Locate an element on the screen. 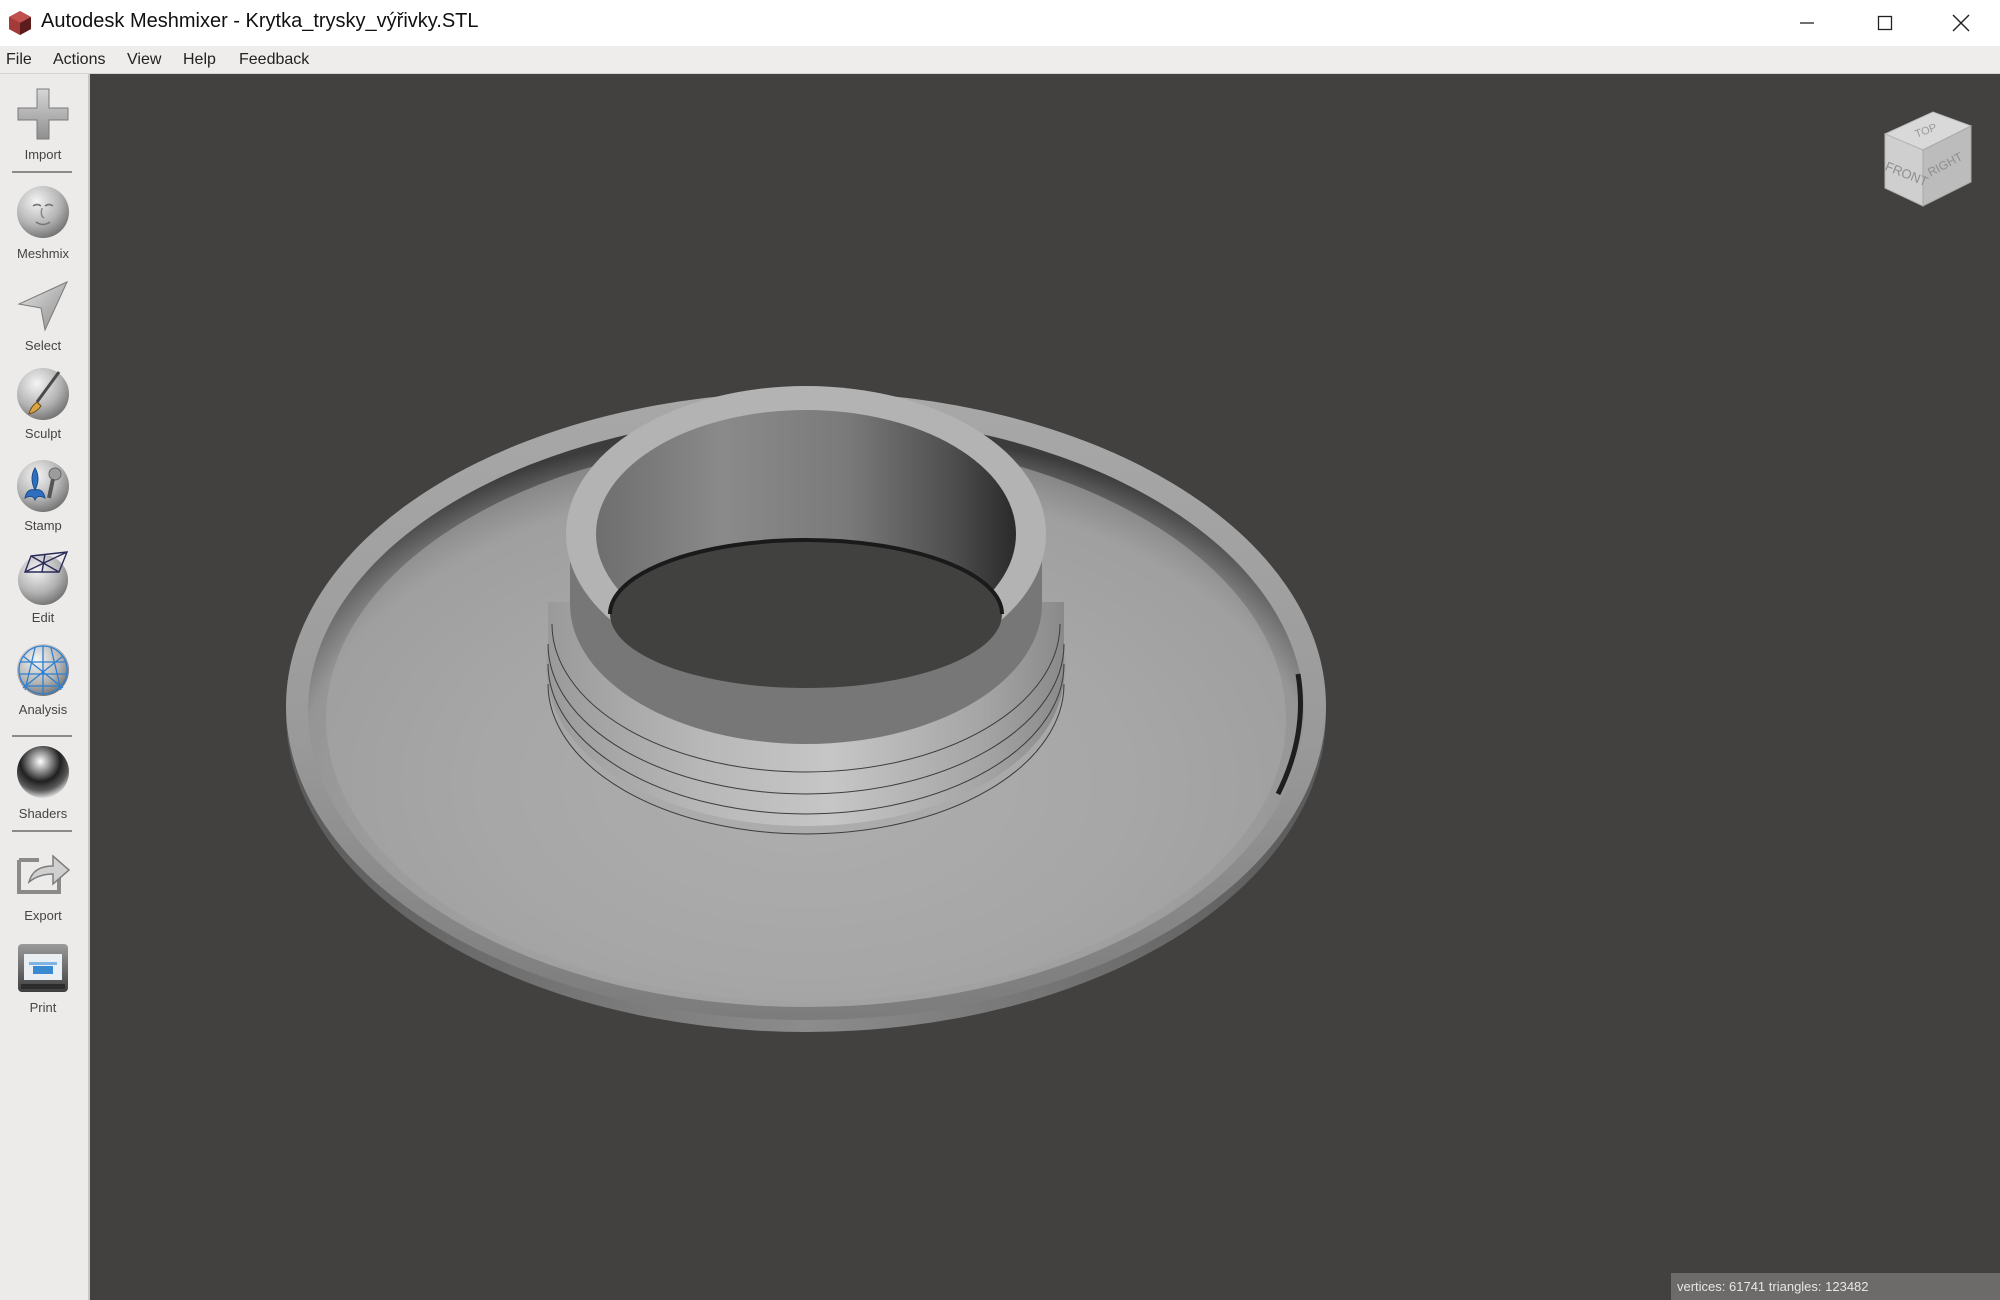  select-tool-button: Select is located at coordinates (43, 319).